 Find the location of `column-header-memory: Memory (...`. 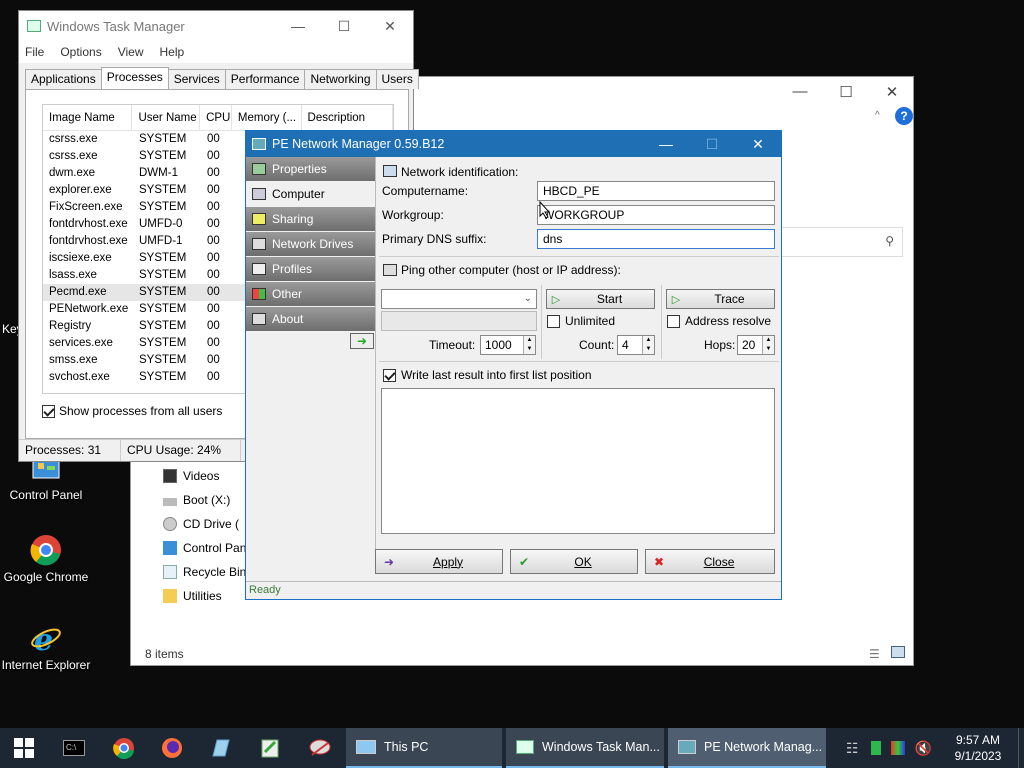

column-header-memory: Memory (... is located at coordinates (267, 118).